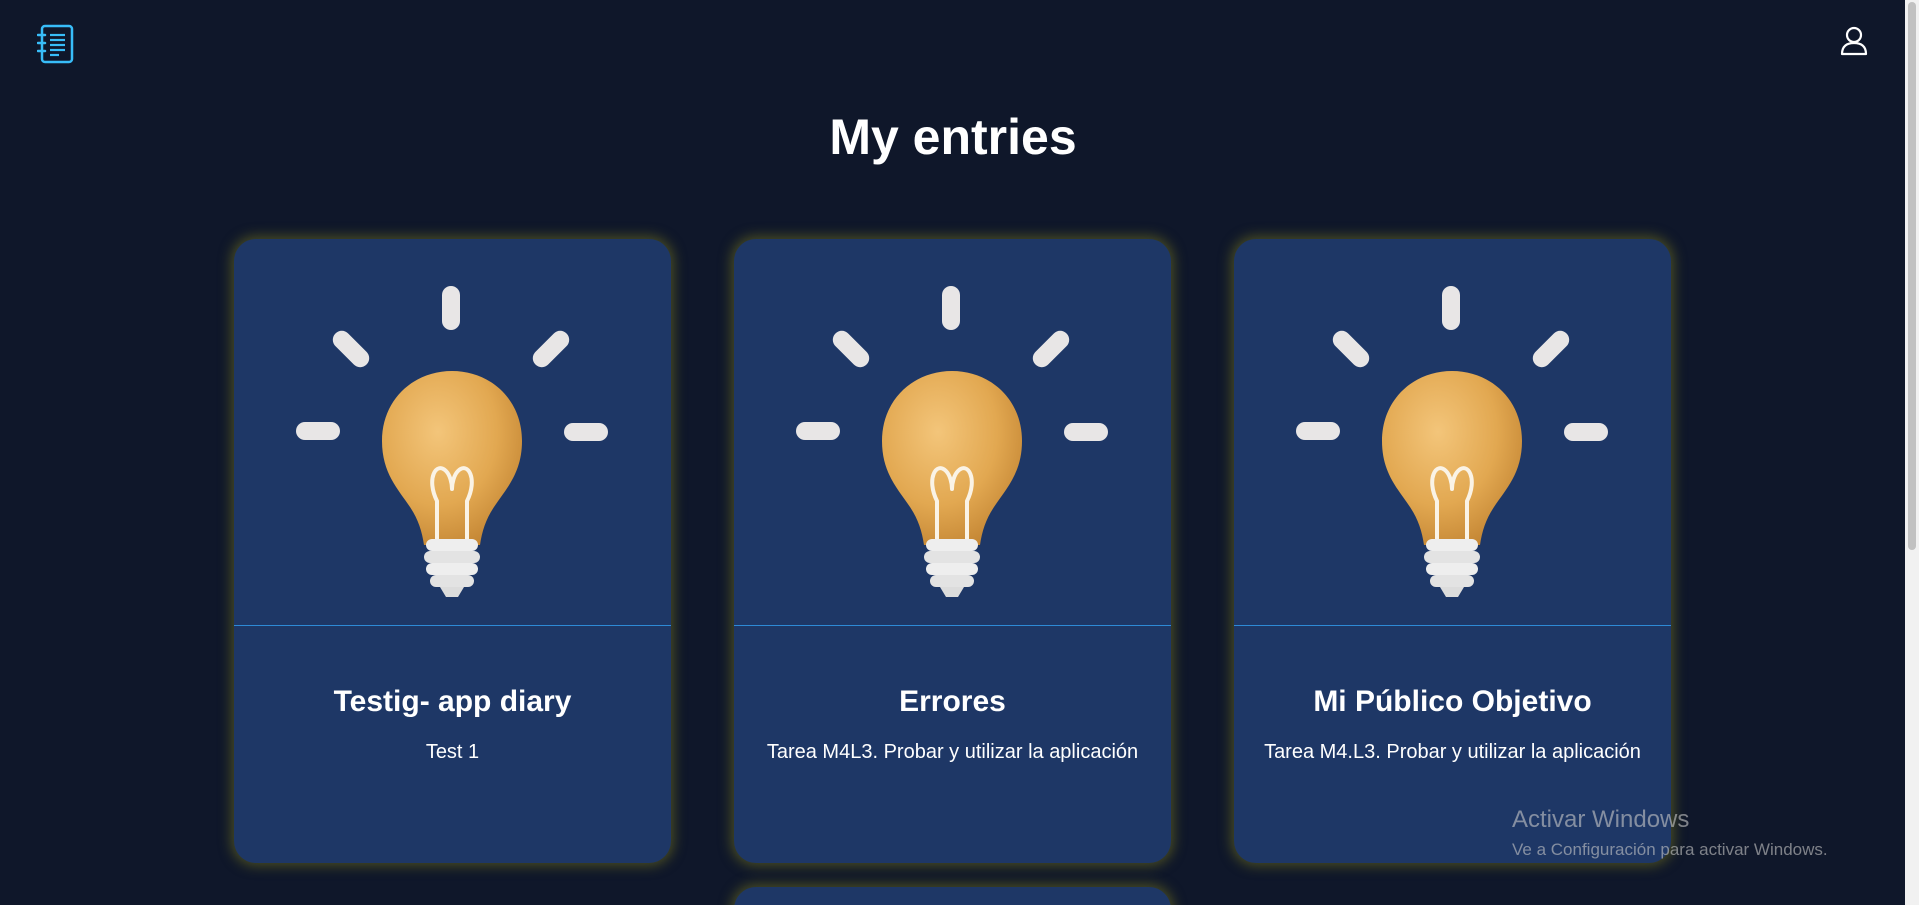 The height and width of the screenshot is (905, 1919). I want to click on entry-description: Test 1, so click(452, 752).